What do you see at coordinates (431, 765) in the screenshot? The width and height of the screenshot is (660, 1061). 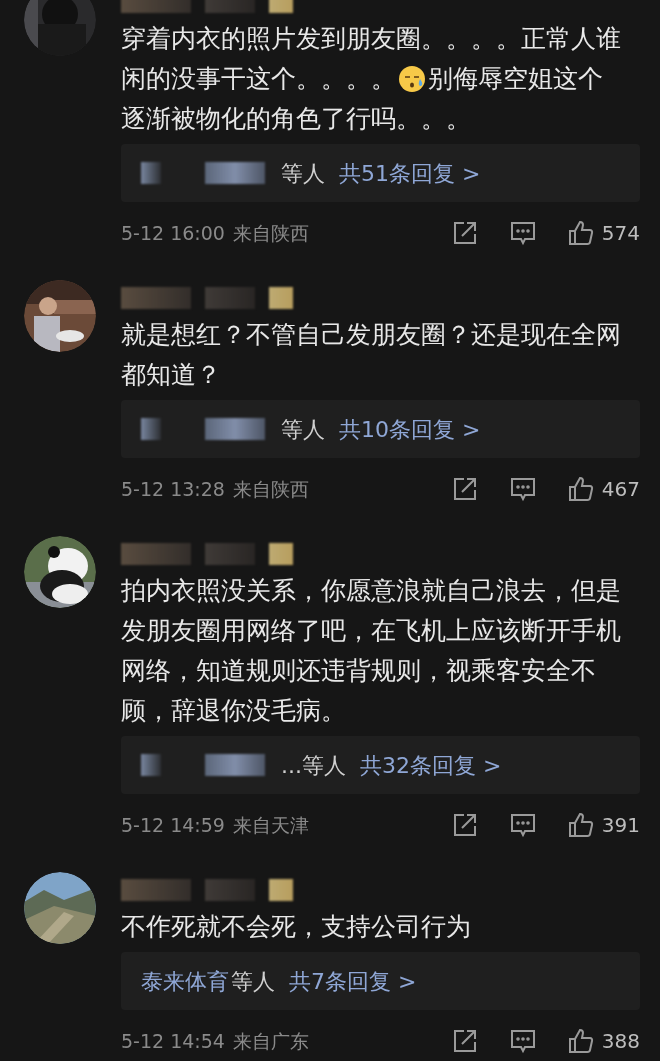 I see `reply-count-link: 共32条回复 >` at bounding box center [431, 765].